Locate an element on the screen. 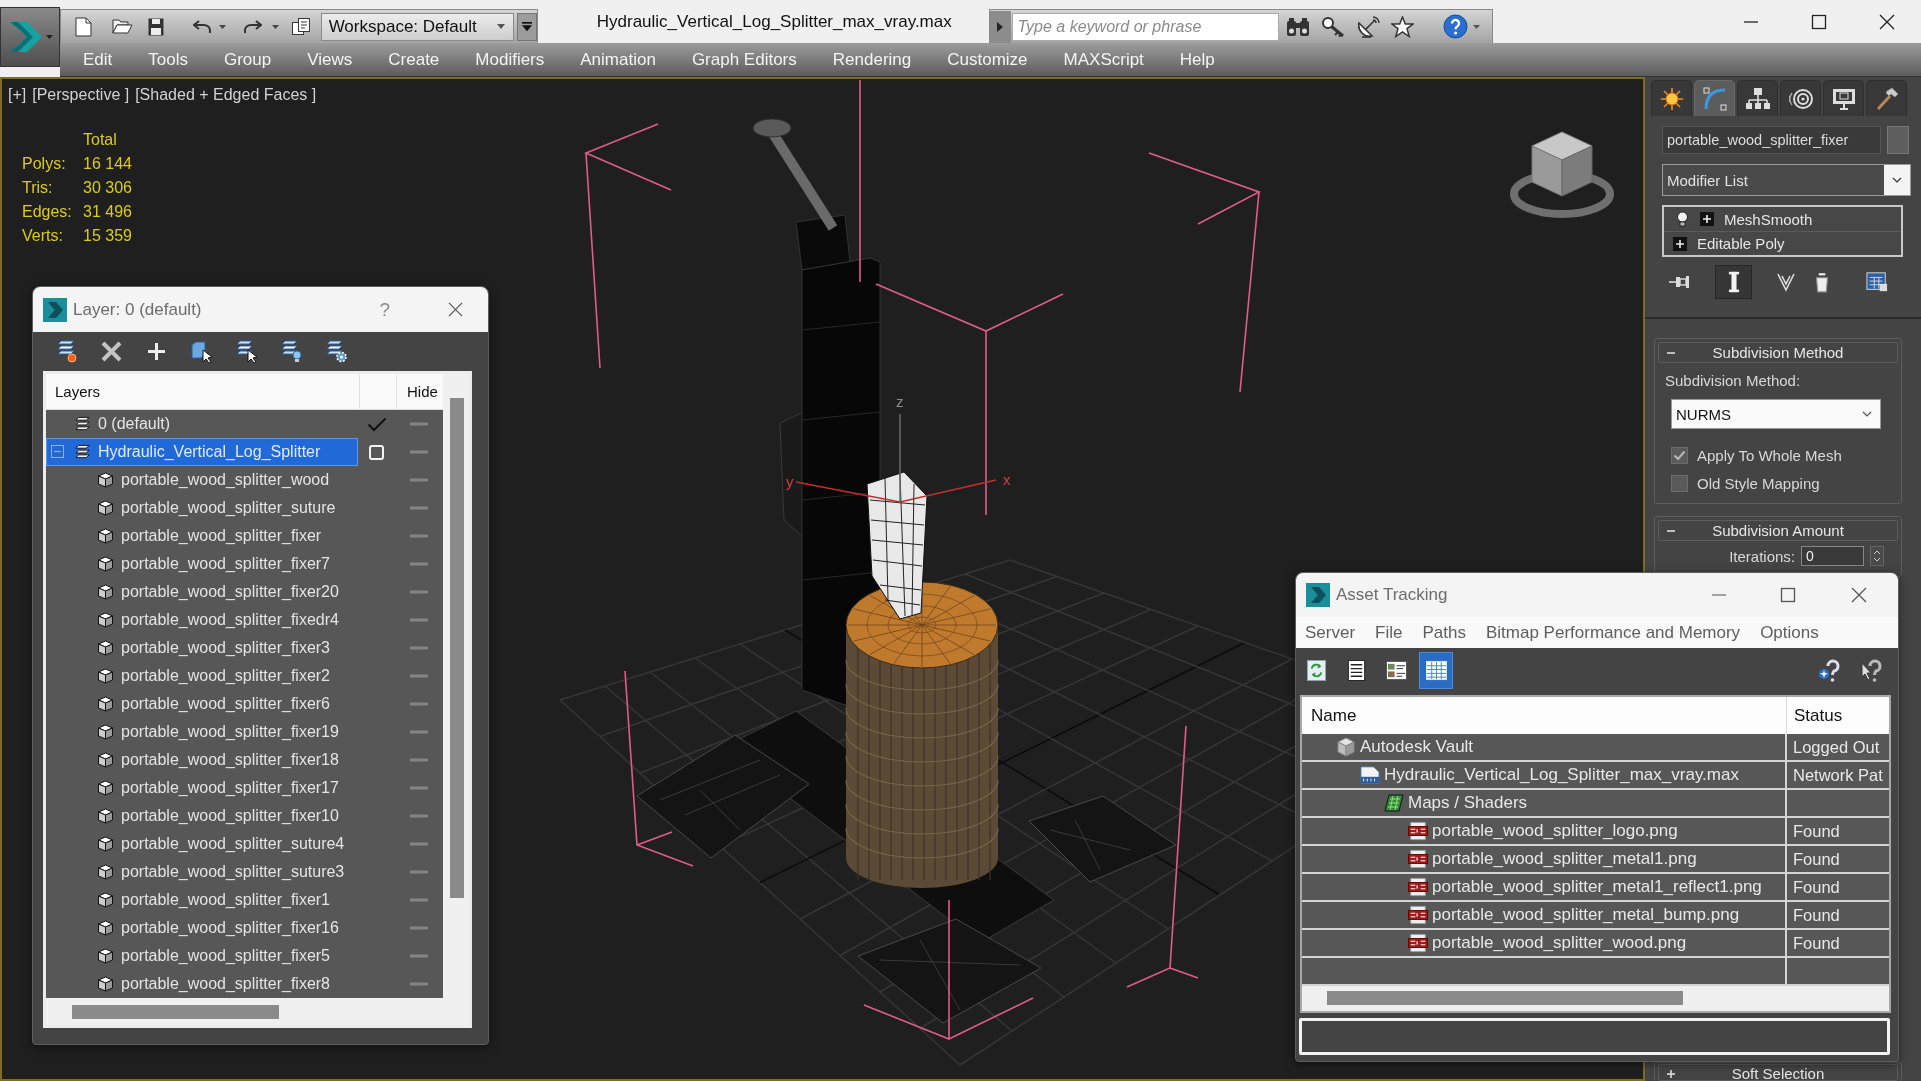  plus-icon is located at coordinates (156, 351).